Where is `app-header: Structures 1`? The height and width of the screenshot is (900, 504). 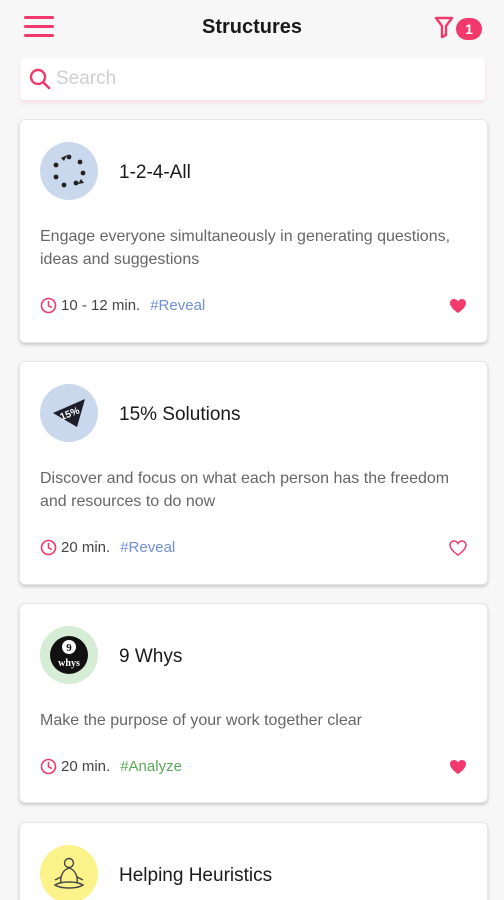 app-header: Structures 1 is located at coordinates (252, 28).